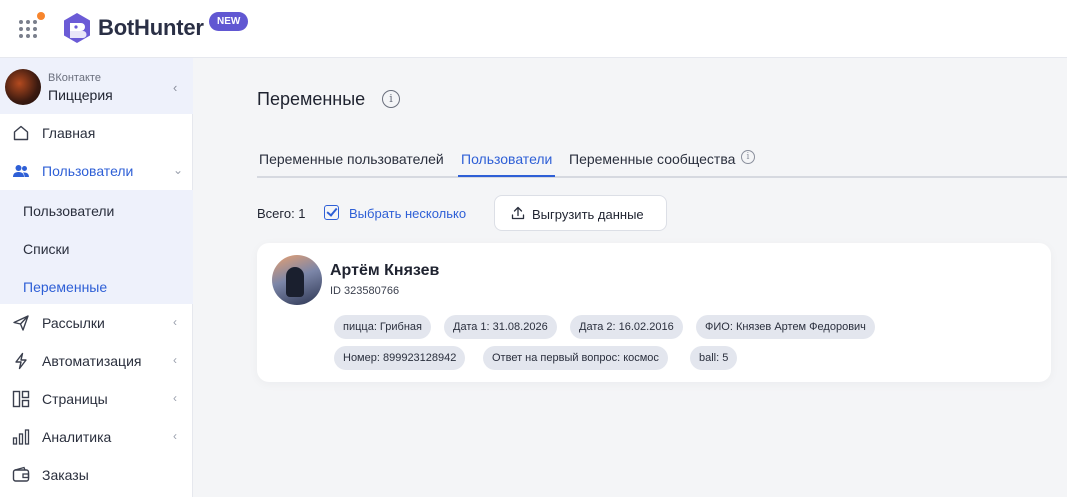  What do you see at coordinates (331, 212) in the screenshot?
I see `checkbox-icon` at bounding box center [331, 212].